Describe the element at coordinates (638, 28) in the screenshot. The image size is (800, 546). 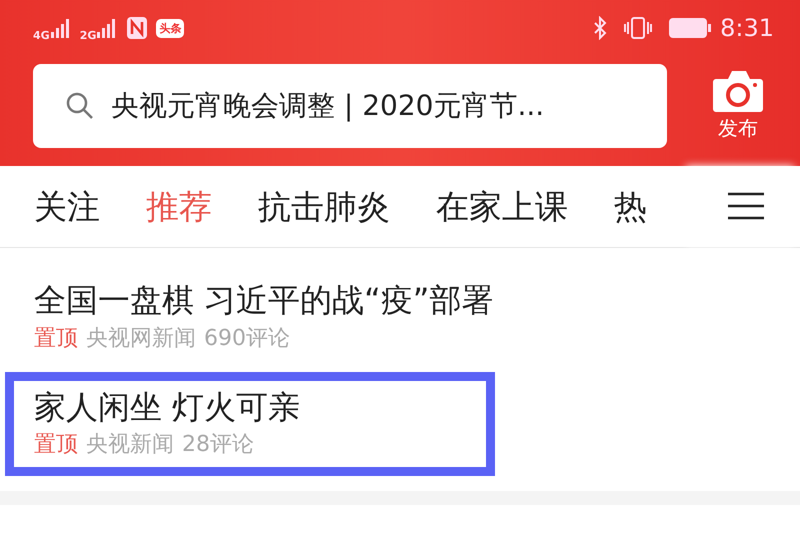
I see `vibrate-icon` at that location.